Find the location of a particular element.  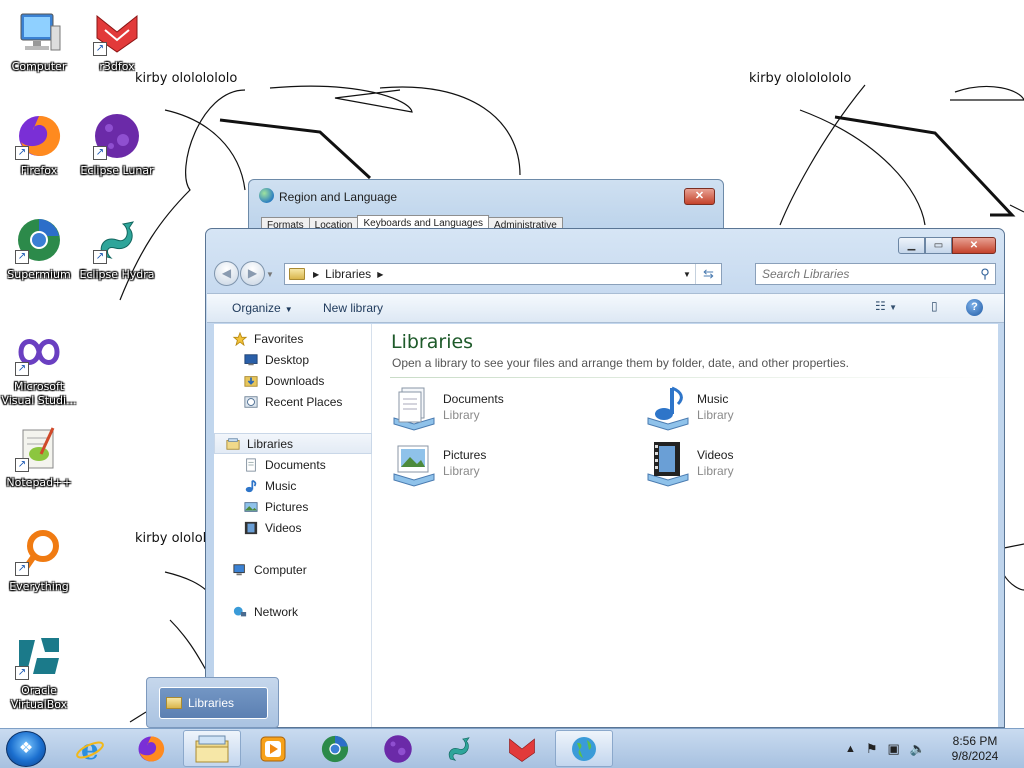

command-bar: Organize ▼ New library ☷ ▼ ▯ ? is located at coordinates (605, 308).